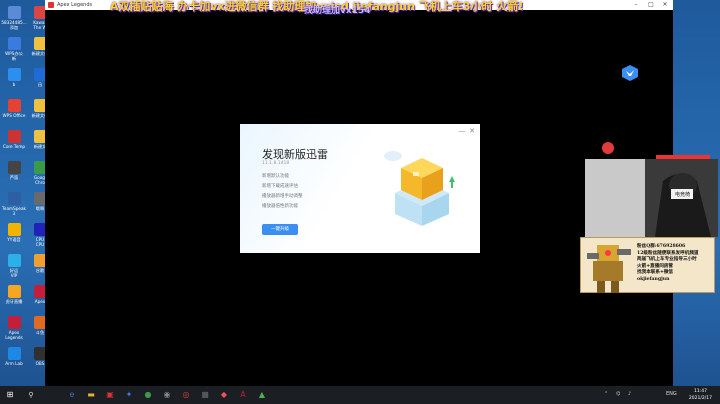  What do you see at coordinates (72, 395) in the screenshot?
I see `taskbar-app-edge: e` at bounding box center [72, 395].